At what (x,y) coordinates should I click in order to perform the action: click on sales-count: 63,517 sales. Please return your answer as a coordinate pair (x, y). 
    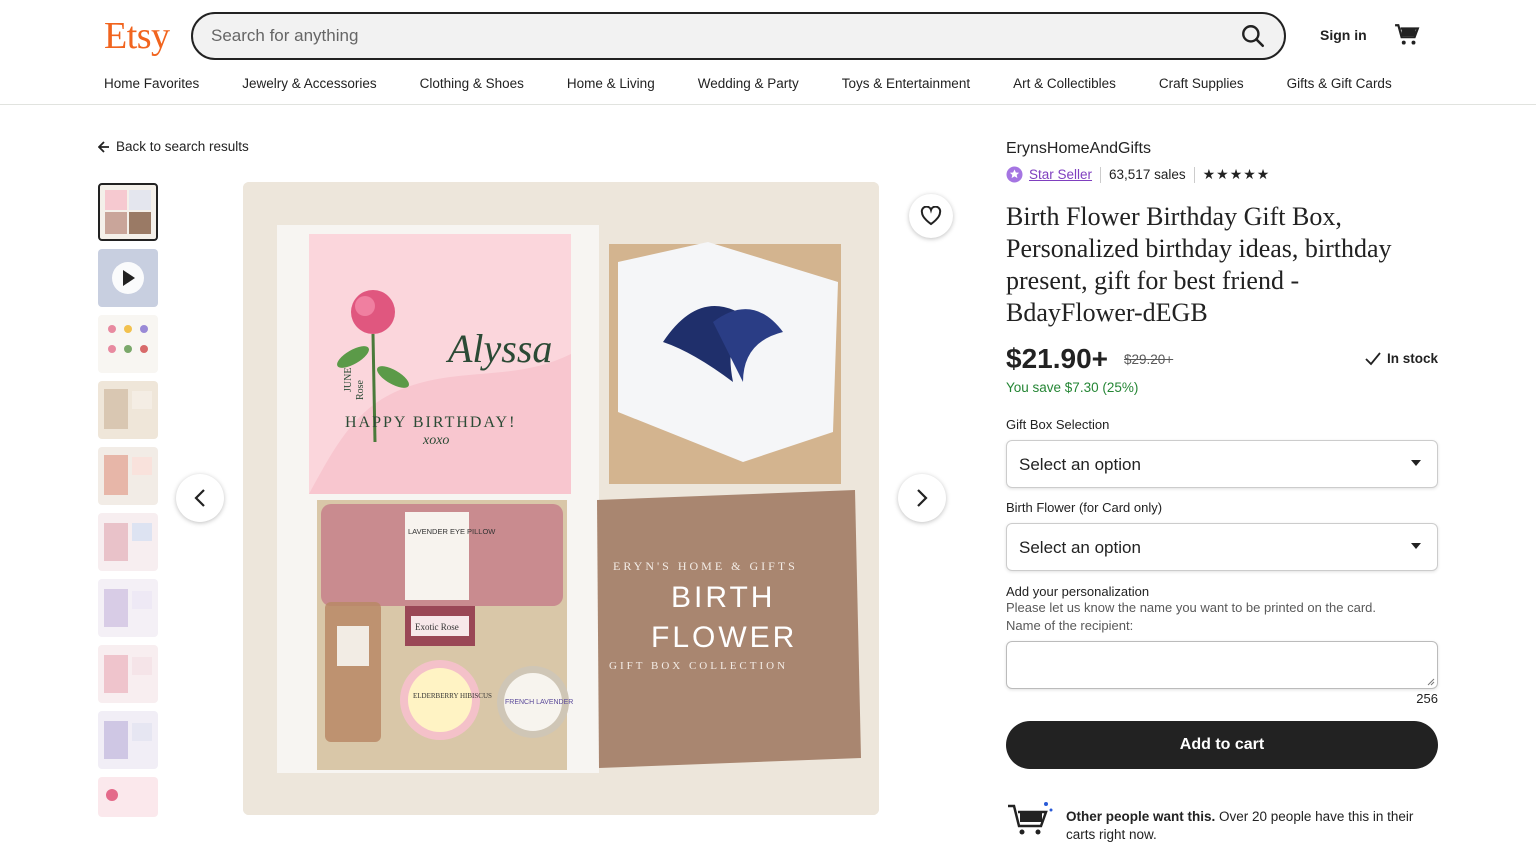
    Looking at the image, I should click on (1147, 174).